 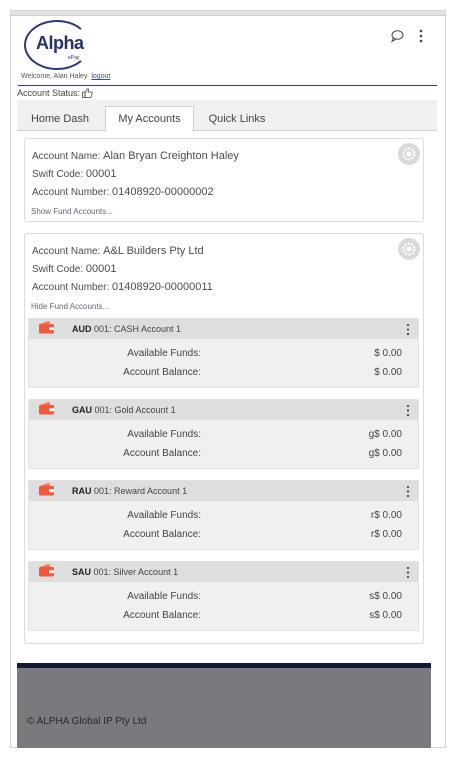 What do you see at coordinates (388, 372) in the screenshot?
I see `account-balance-value: $ 0.00` at bounding box center [388, 372].